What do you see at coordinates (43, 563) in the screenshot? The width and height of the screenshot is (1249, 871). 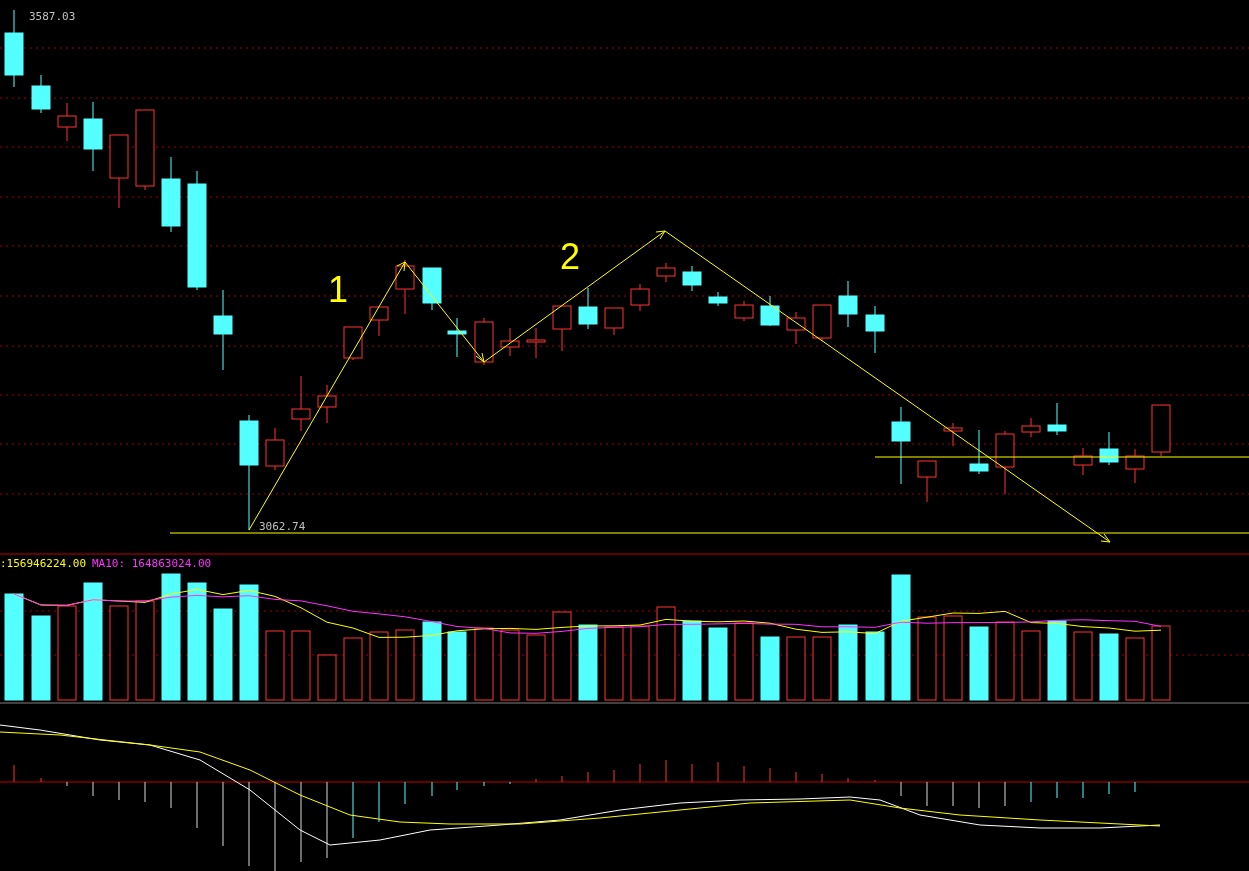 I see `volume-label: :156946224.00` at bounding box center [43, 563].